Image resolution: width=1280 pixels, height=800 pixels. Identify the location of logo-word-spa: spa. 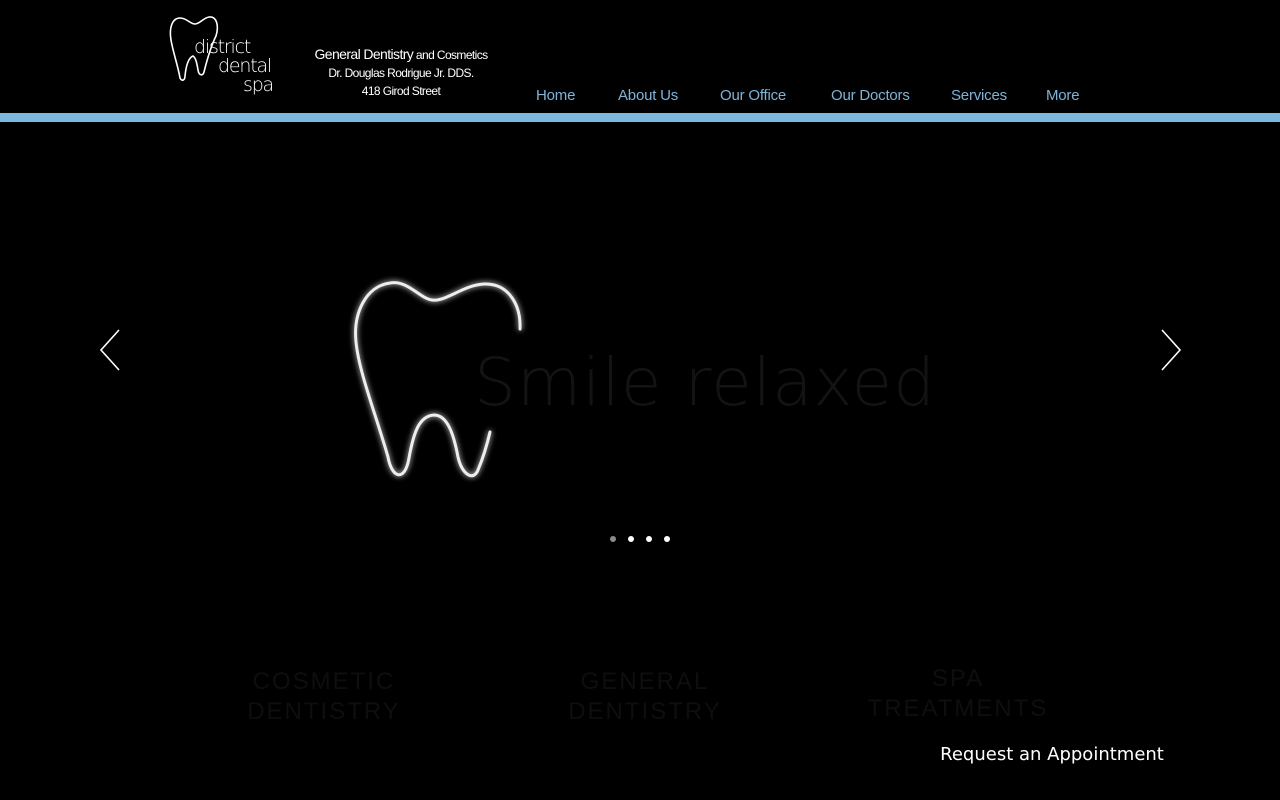
(258, 85).